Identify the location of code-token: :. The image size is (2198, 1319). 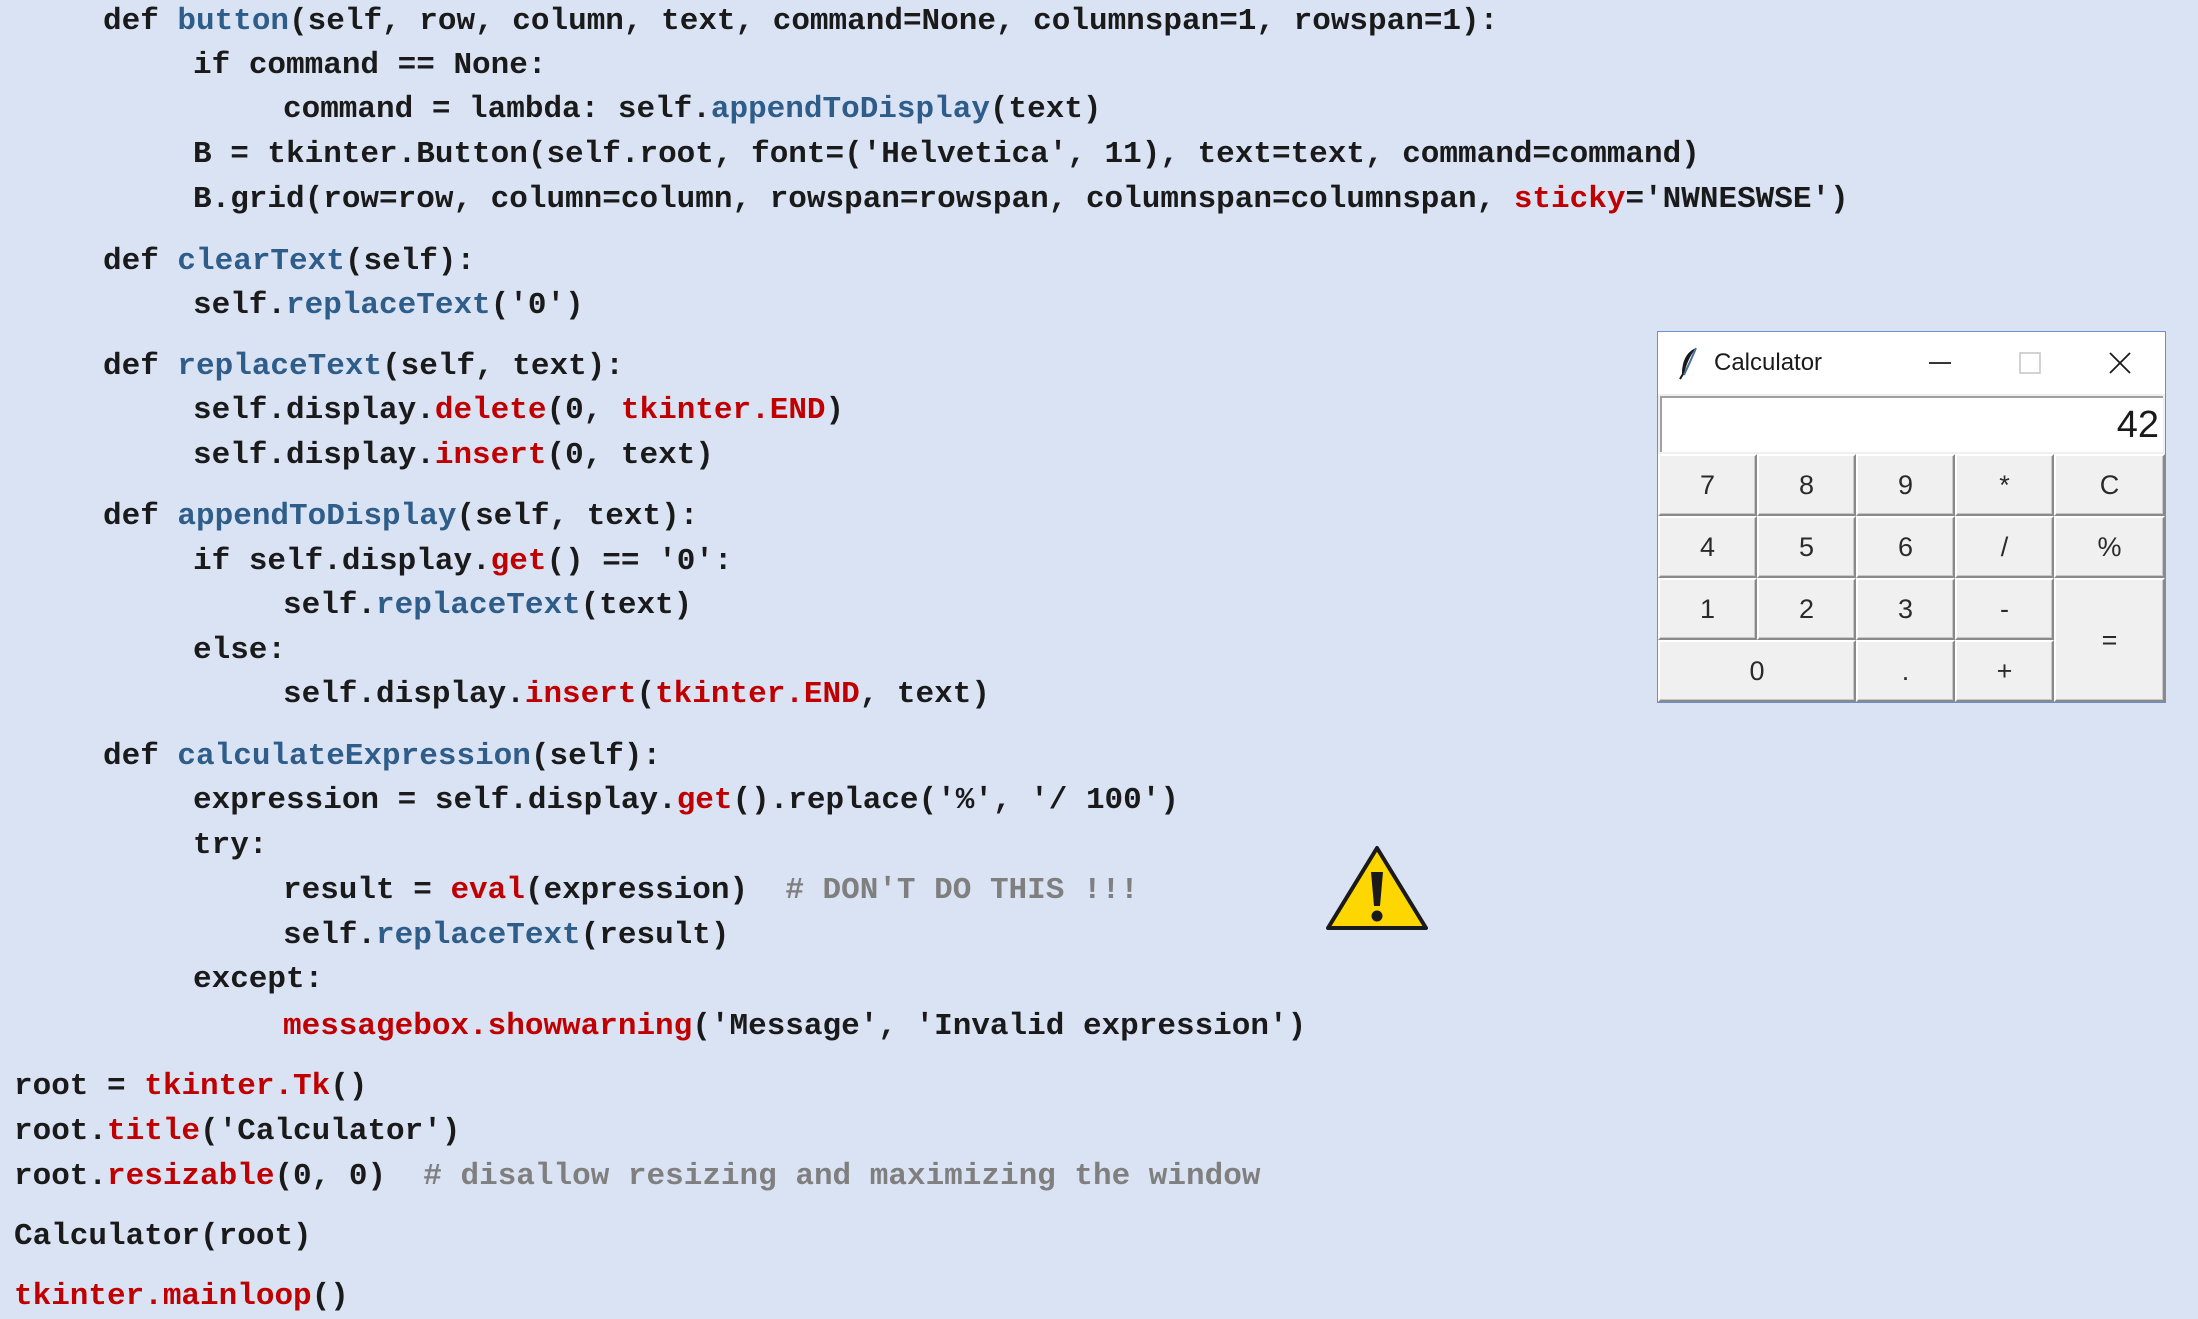
(258, 845).